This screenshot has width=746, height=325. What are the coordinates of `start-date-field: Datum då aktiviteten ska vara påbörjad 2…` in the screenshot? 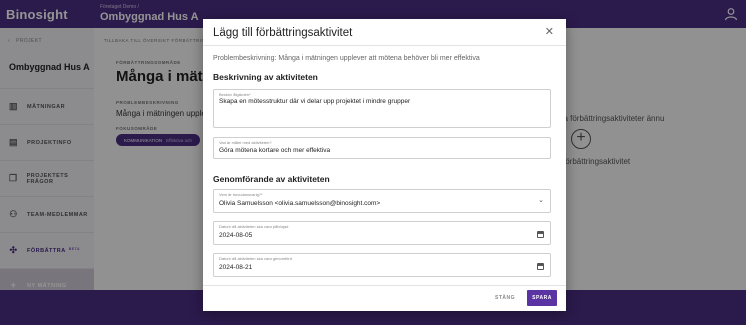 It's located at (382, 233).